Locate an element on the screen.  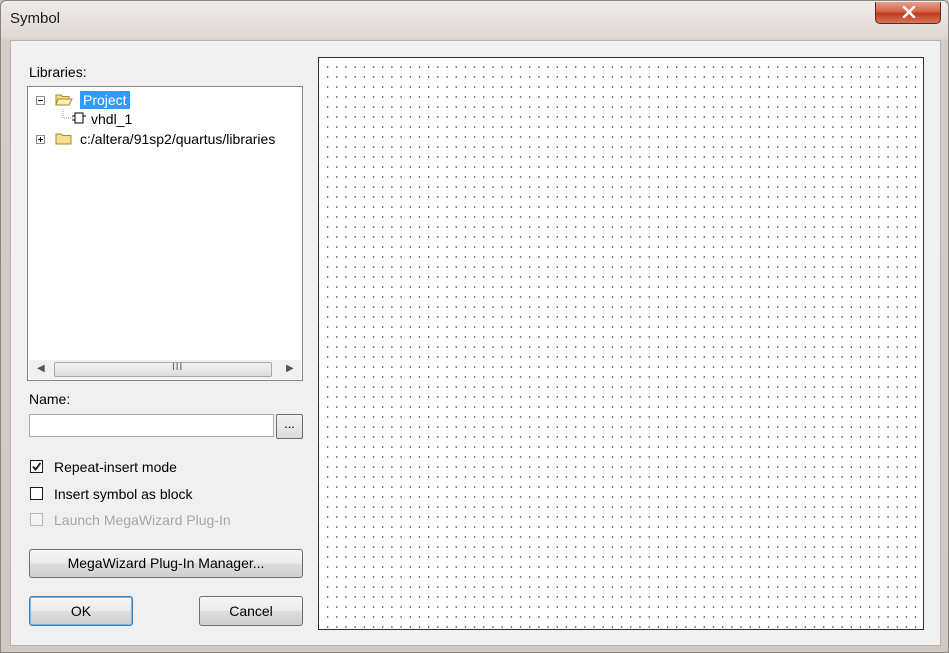
tree-item-project-label: Project is located at coordinates (105, 100).